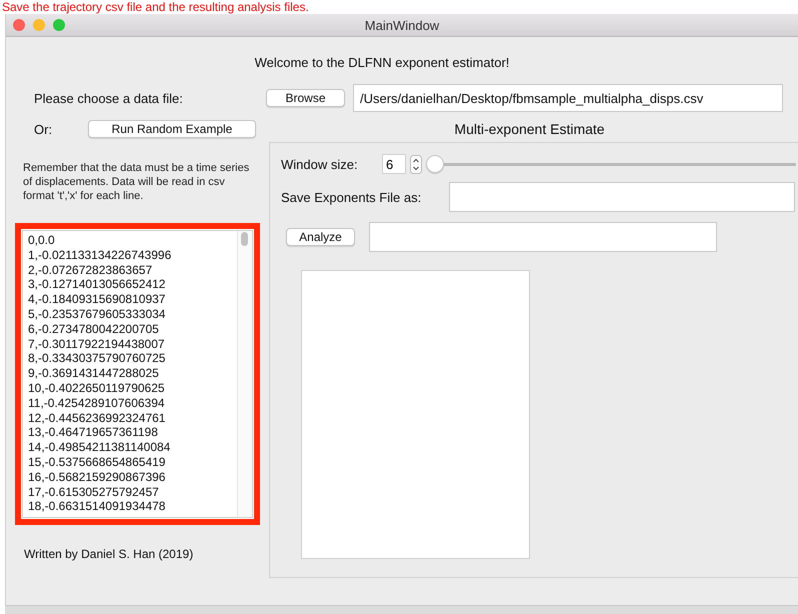  I want to click on or-label: Or:, so click(44, 129).